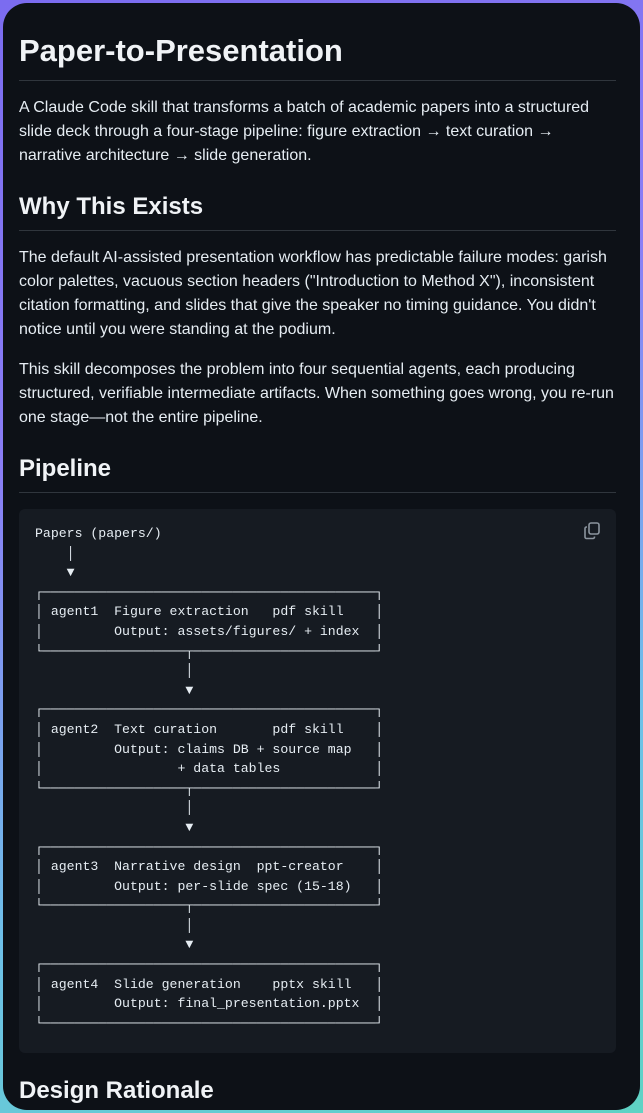 Image resolution: width=643 pixels, height=1113 pixels. I want to click on page-title: Paper-to-Presentation, so click(181, 50).